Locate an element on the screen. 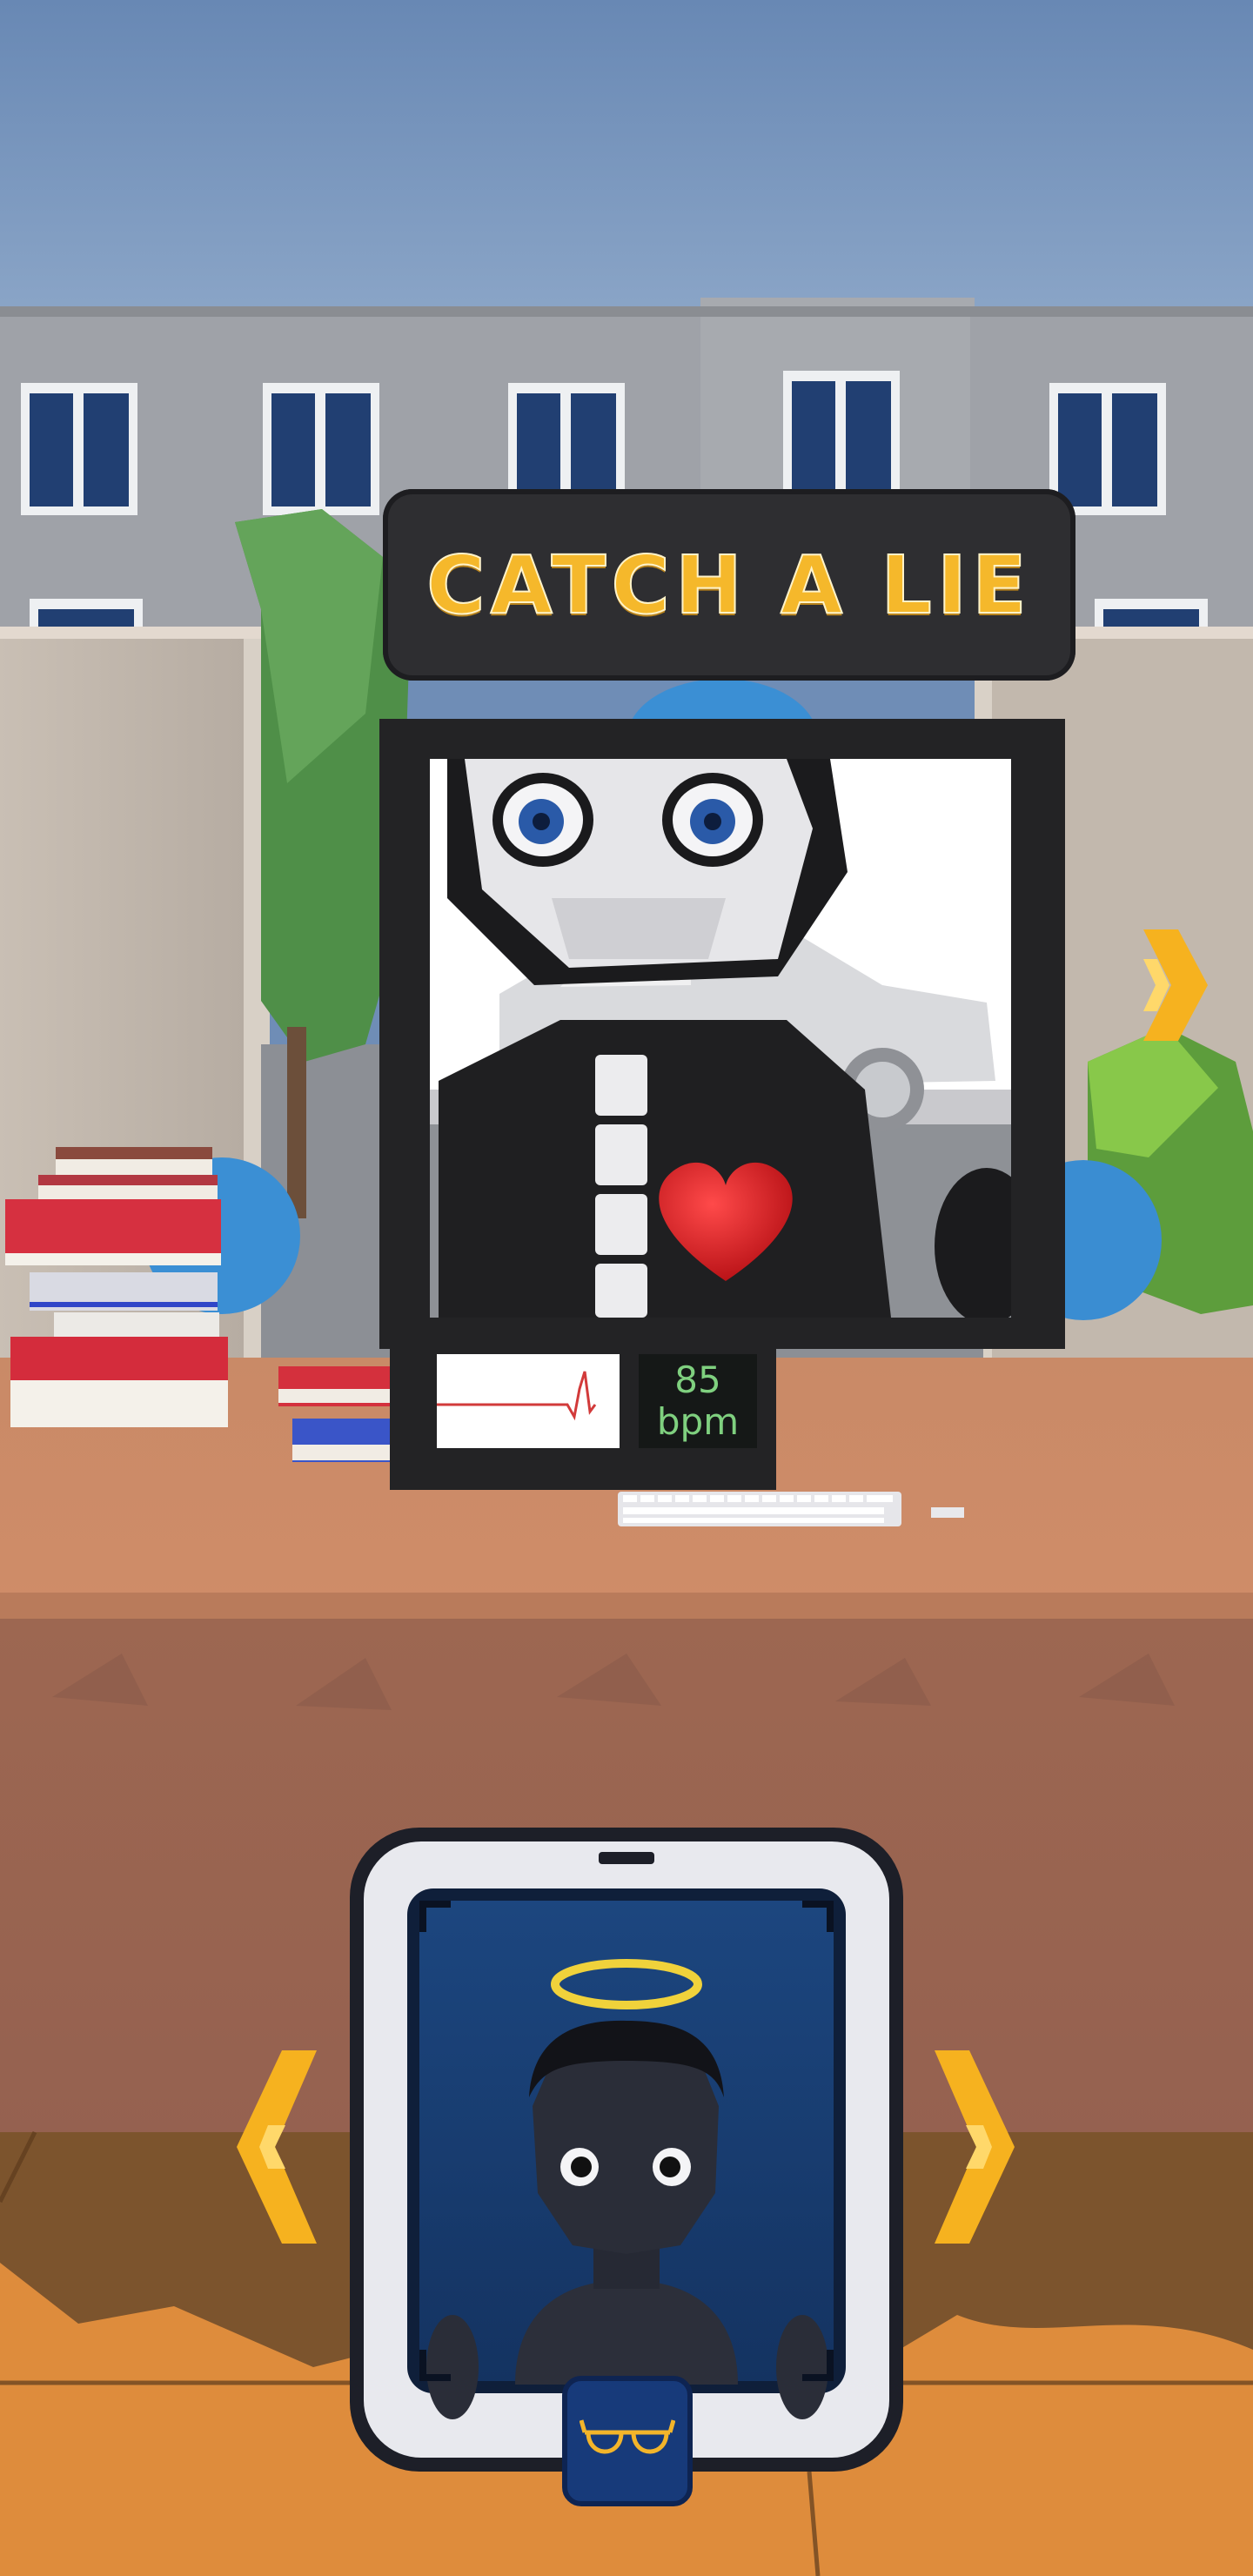 This screenshot has width=1253, height=2576. game-title: CATCH A LIE is located at coordinates (728, 586).